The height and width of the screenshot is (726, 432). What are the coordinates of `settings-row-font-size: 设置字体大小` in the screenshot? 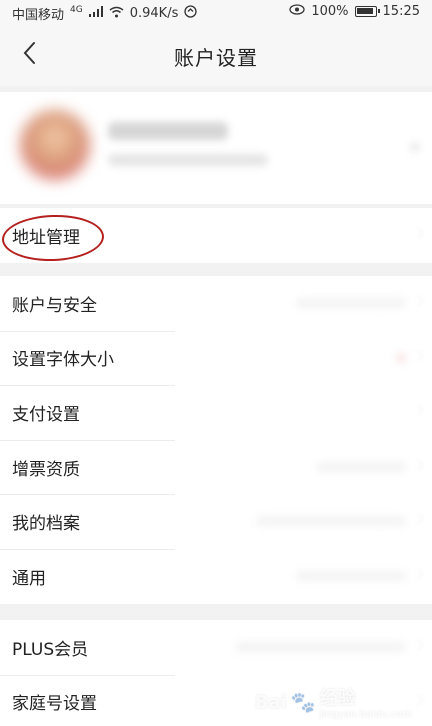 It's located at (216, 358).